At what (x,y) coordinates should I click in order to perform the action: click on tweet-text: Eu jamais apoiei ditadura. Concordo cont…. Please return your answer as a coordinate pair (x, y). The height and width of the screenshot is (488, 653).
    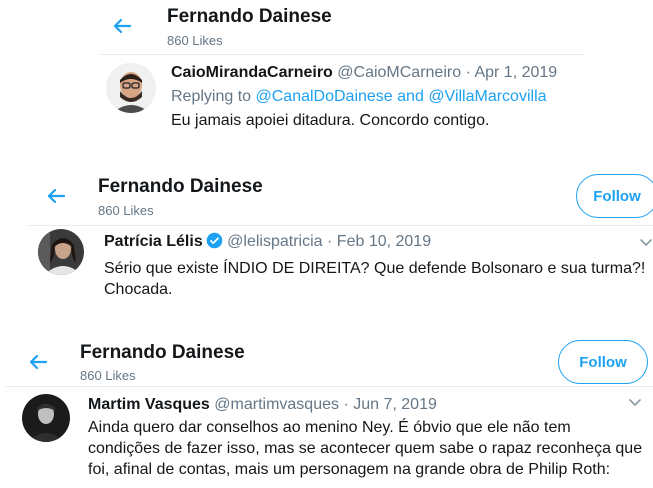
    Looking at the image, I should click on (330, 120).